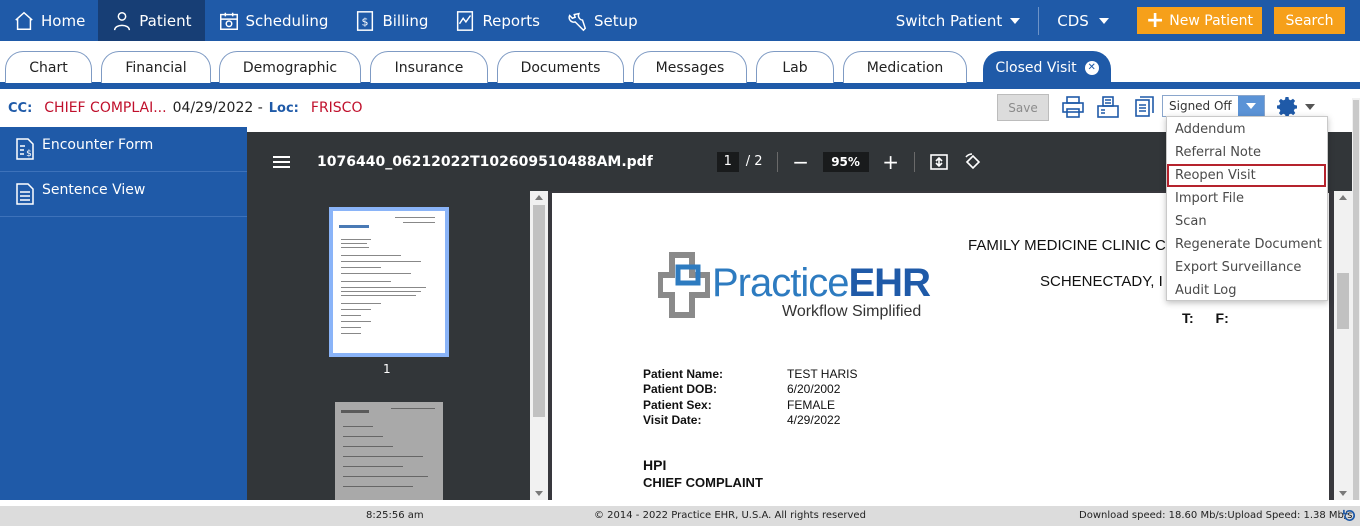 This screenshot has height=526, width=1360. I want to click on tab-closed-visit: Closed Visit ✕, so click(1047, 67).